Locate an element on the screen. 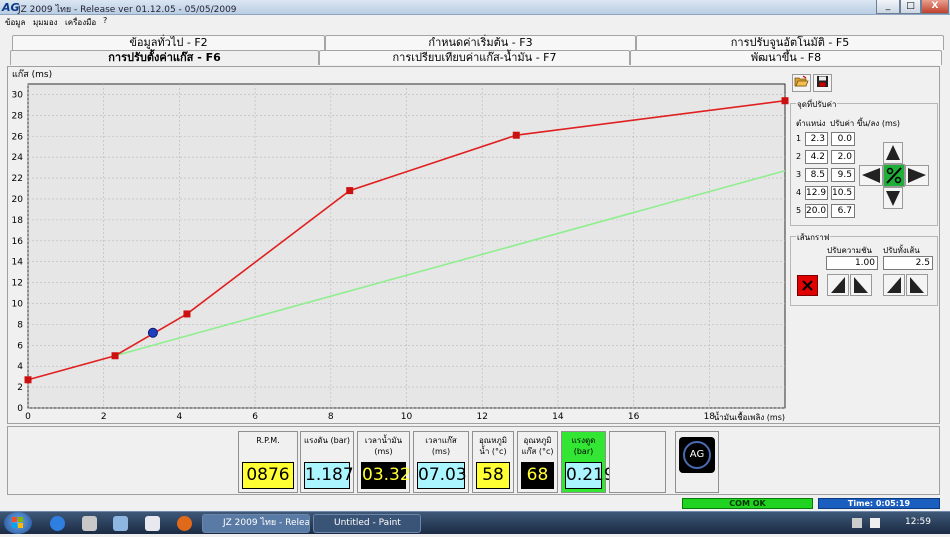 The height and width of the screenshot is (537, 950). calendar-icon is located at coordinates (152, 523).